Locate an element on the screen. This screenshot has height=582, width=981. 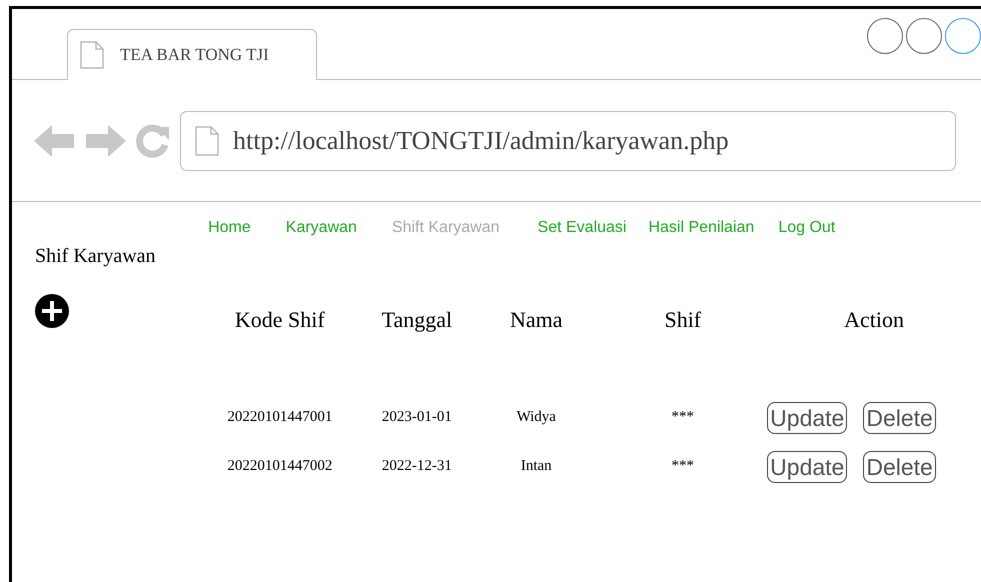
column-header: Tanggal is located at coordinates (417, 319).